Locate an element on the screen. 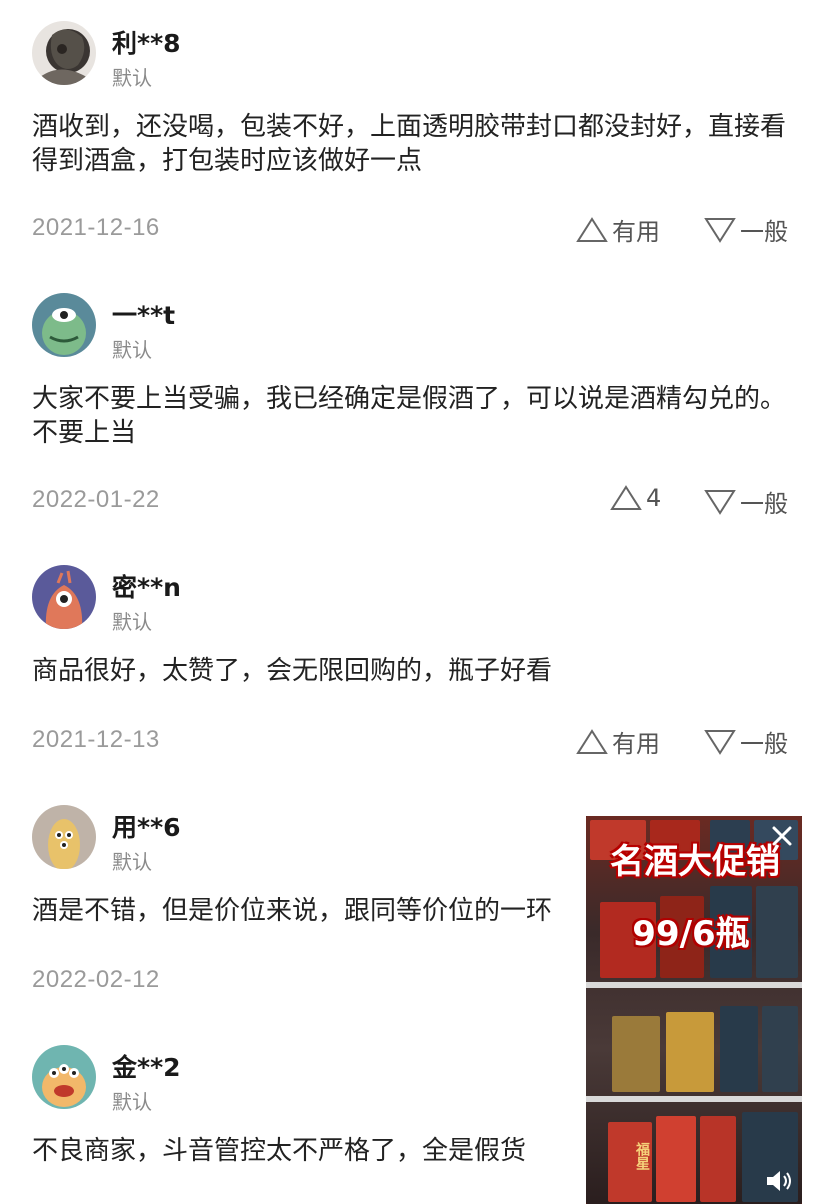 Image resolution: width=828 pixels, height=1204 pixels. username: 密**n is located at coordinates (146, 587).